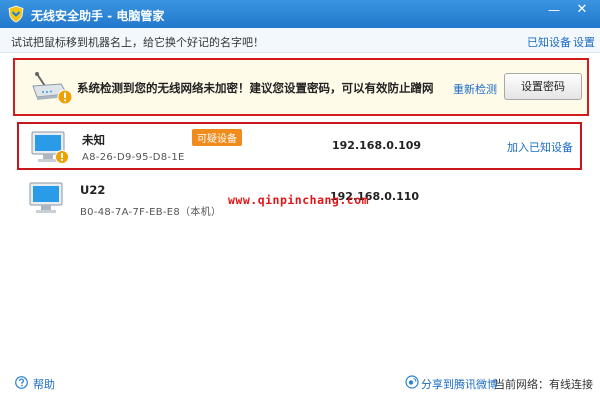 This screenshot has height=402, width=600. Describe the element at coordinates (459, 384) in the screenshot. I see `share-weibo-link: 分享到腾讯微博` at that location.